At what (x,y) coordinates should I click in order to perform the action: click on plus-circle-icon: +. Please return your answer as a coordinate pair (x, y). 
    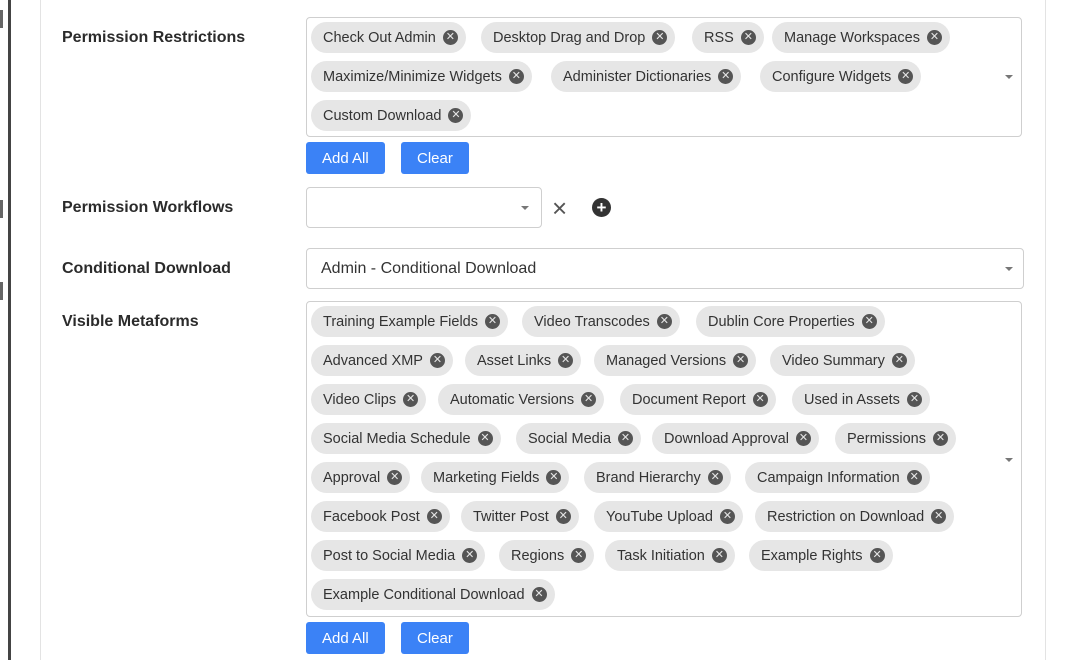
    Looking at the image, I should click on (601, 207).